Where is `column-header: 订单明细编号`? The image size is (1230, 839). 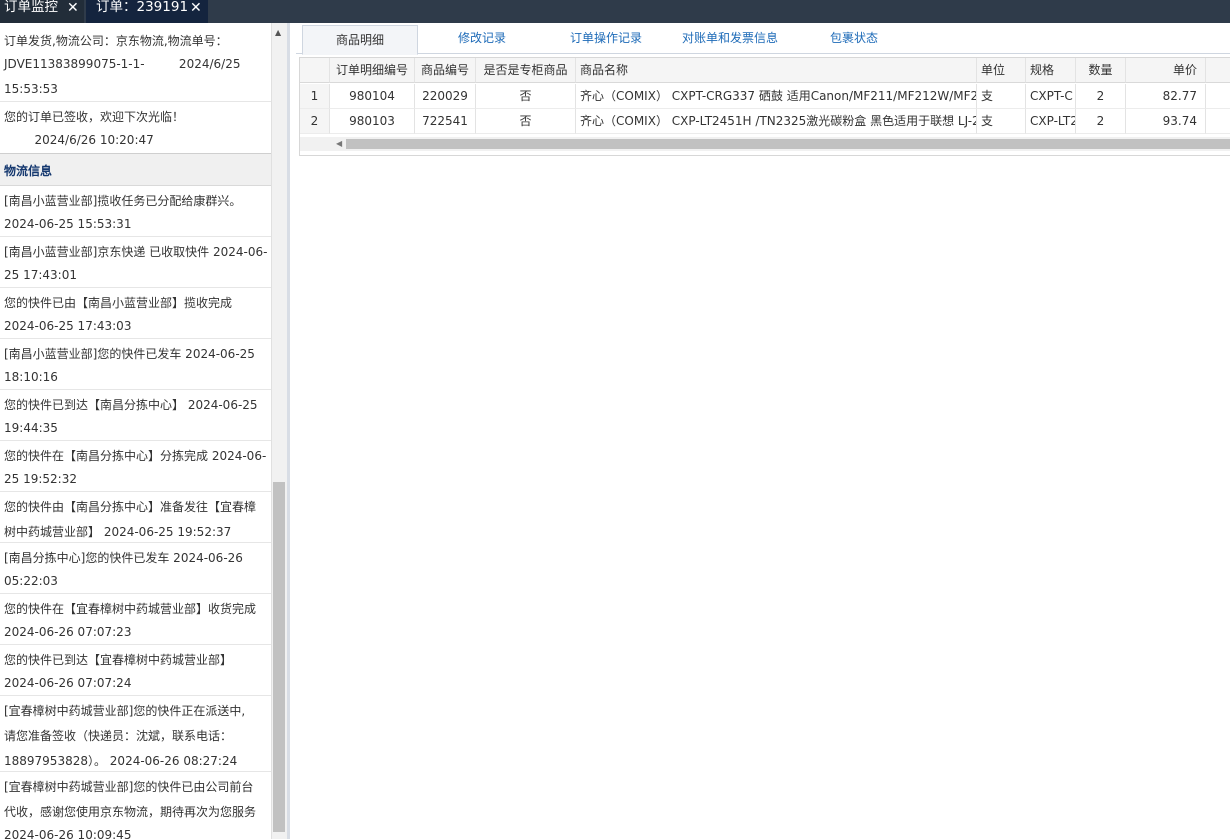 column-header: 订单明细编号 is located at coordinates (372, 70).